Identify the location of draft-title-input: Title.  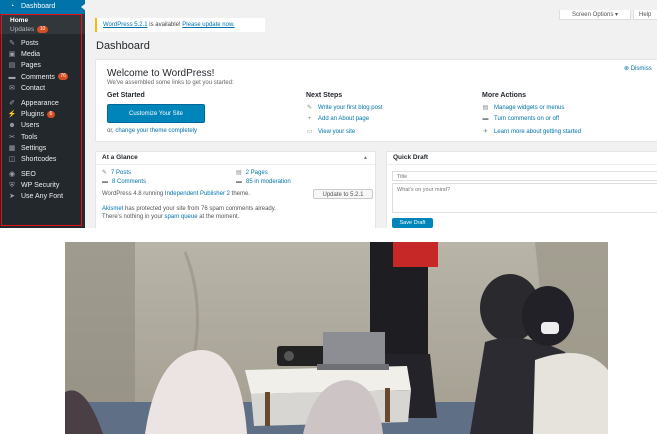
(524, 176).